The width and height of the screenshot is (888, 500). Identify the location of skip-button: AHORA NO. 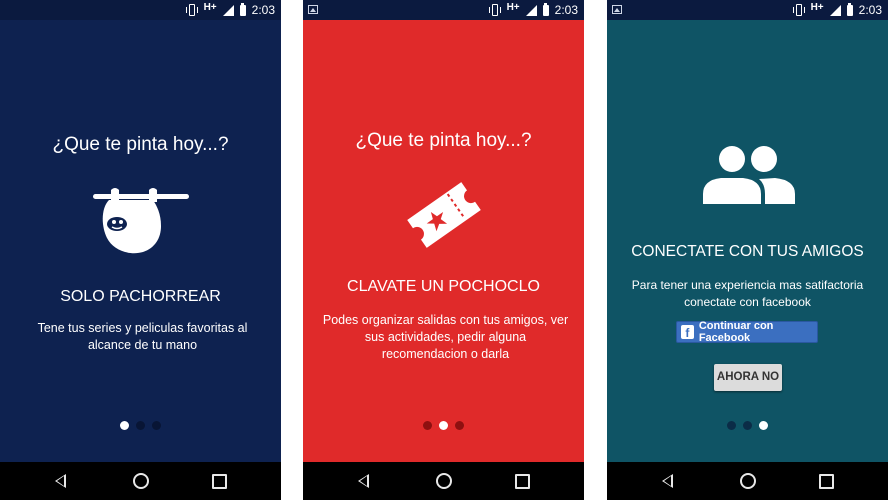
(748, 377).